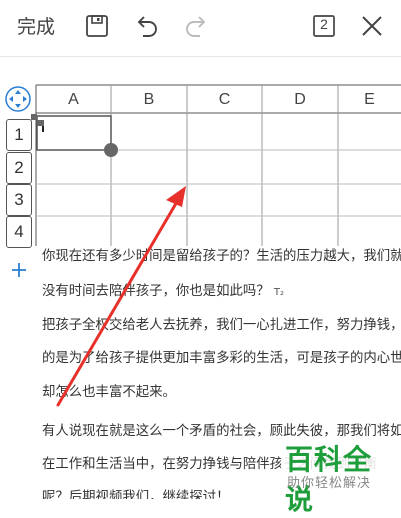 The image size is (401, 518). What do you see at coordinates (19, 168) in the screenshot?
I see `row-header-2: 2` at bounding box center [19, 168].